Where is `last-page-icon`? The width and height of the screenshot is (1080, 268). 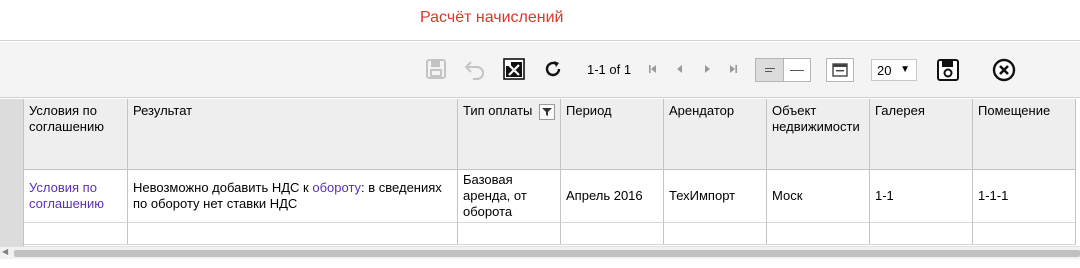
last-page-icon is located at coordinates (733, 69).